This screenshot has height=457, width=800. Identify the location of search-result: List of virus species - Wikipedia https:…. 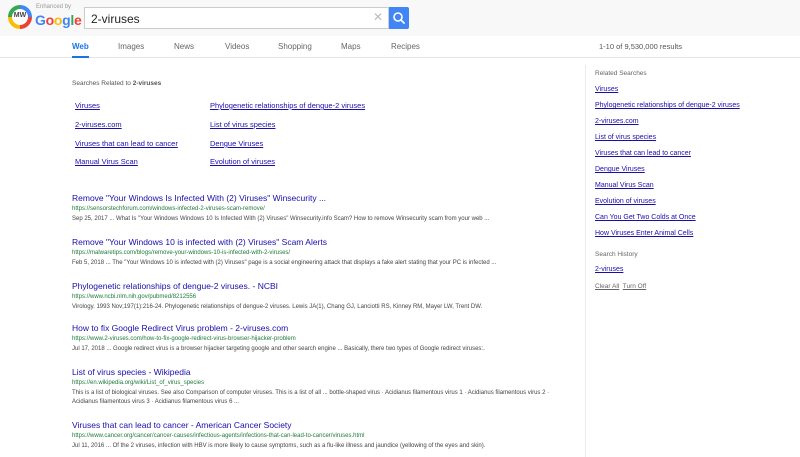
(317, 387).